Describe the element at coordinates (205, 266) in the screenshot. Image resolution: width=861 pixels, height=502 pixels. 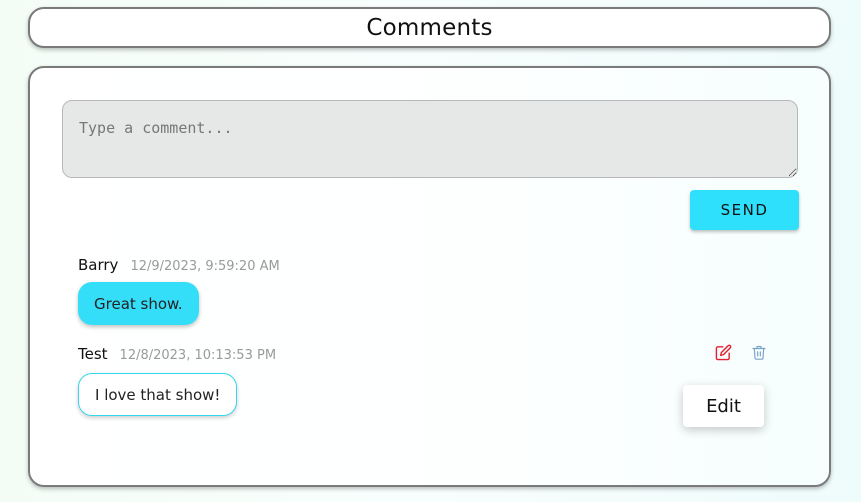
I see `comment-timestamp: 12/9/2023, 9:59:20 AM` at that location.